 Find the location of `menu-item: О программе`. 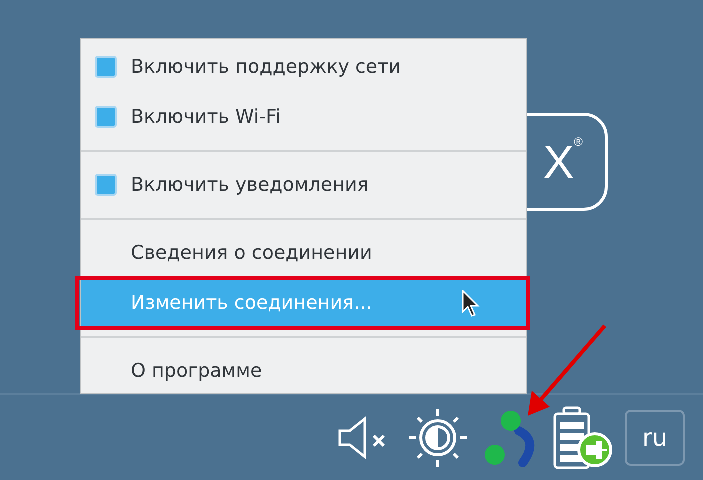

menu-item: О программе is located at coordinates (303, 371).